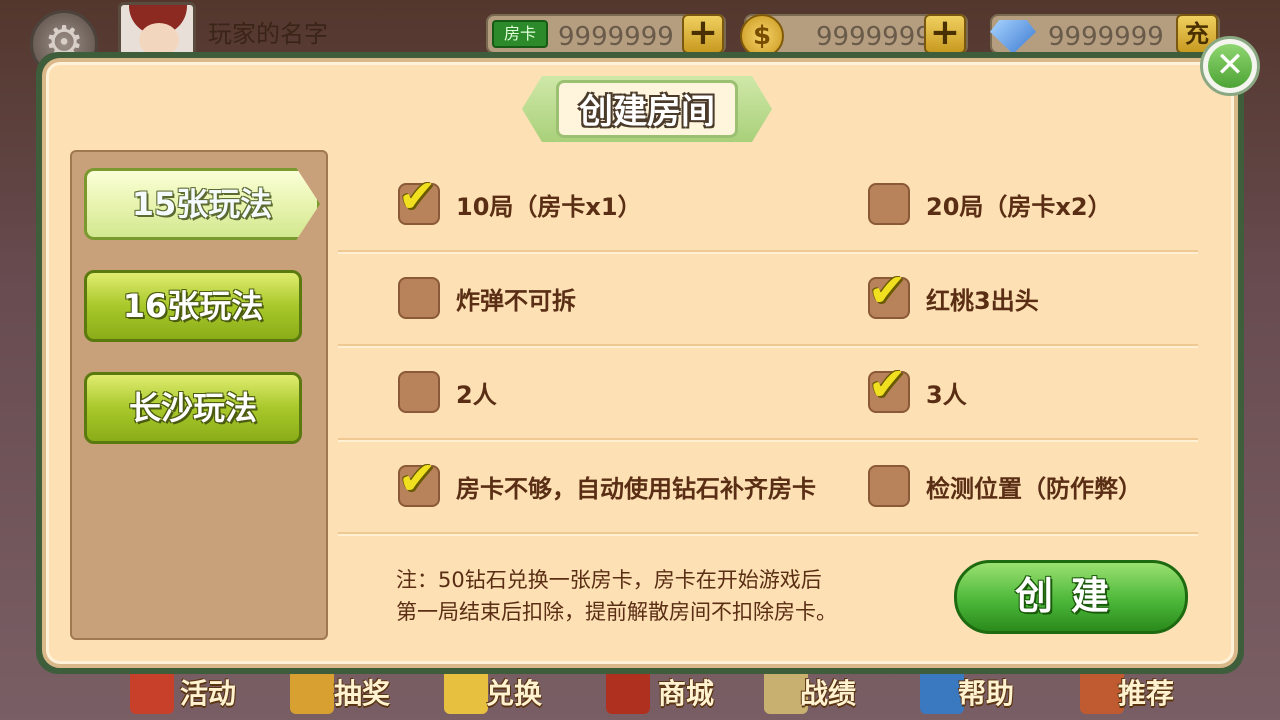 The image size is (1280, 720). Describe the element at coordinates (982, 300) in the screenshot. I see `option-label: 红桃3出头` at that location.